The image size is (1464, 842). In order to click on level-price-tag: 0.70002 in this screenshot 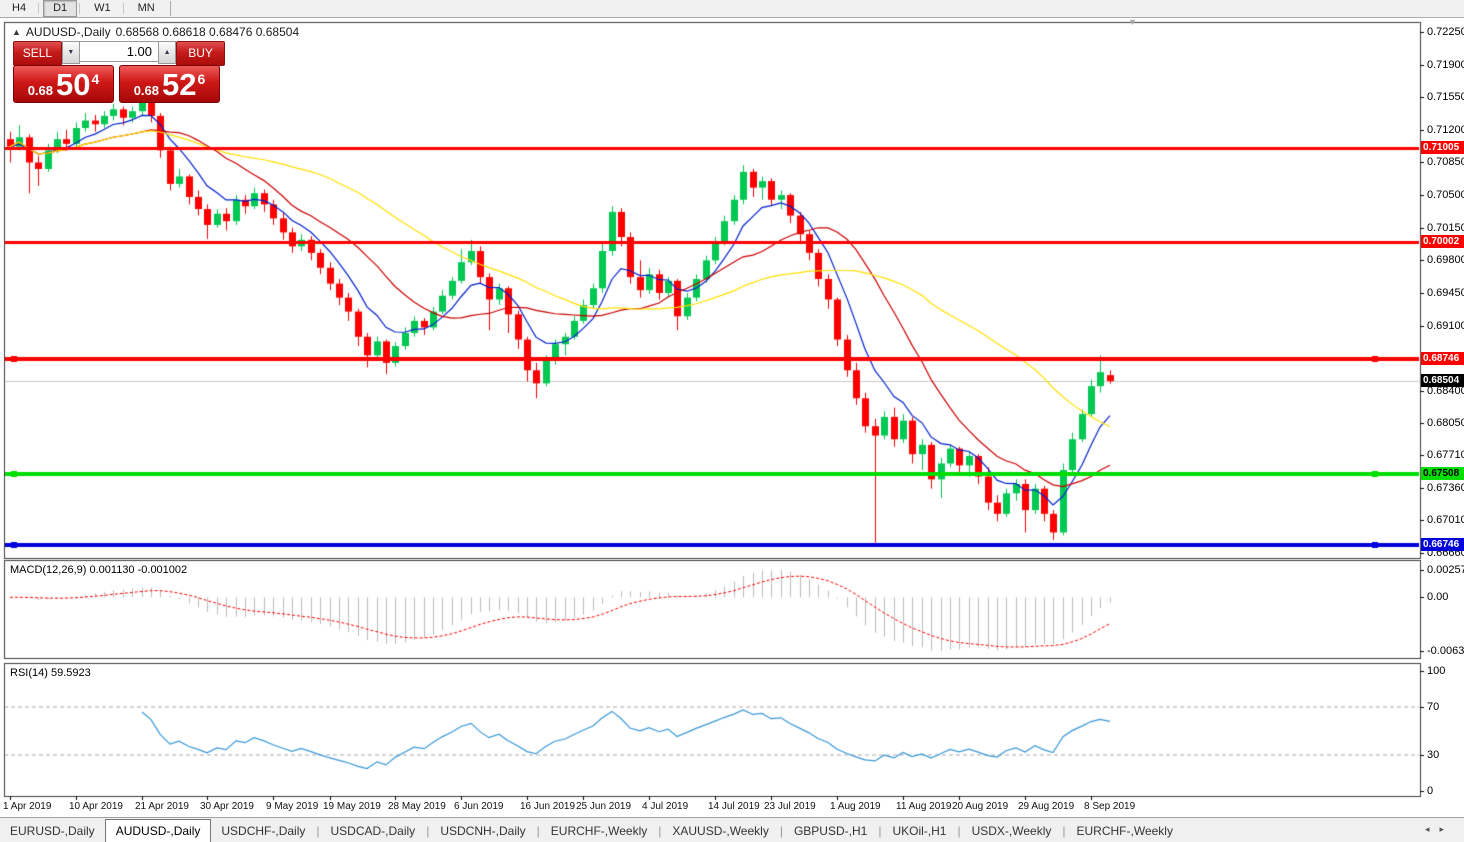, I will do `click(1442, 241)`.